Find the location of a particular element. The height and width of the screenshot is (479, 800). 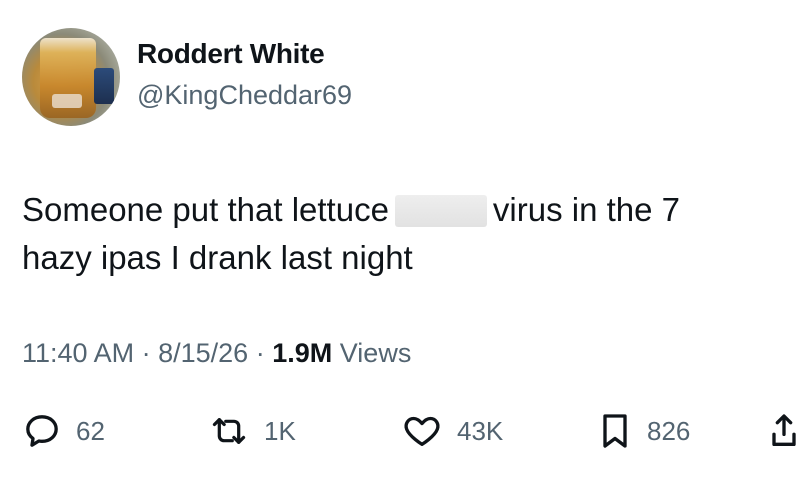

tweet-date: 8/15/26 is located at coordinates (203, 353).